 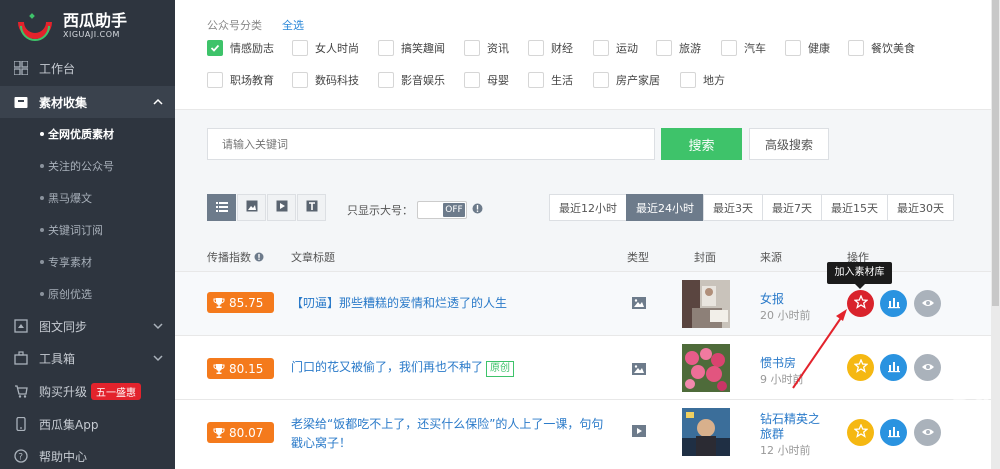 What do you see at coordinates (626, 80) in the screenshot?
I see `category-checkbox: 房产家居` at bounding box center [626, 80].